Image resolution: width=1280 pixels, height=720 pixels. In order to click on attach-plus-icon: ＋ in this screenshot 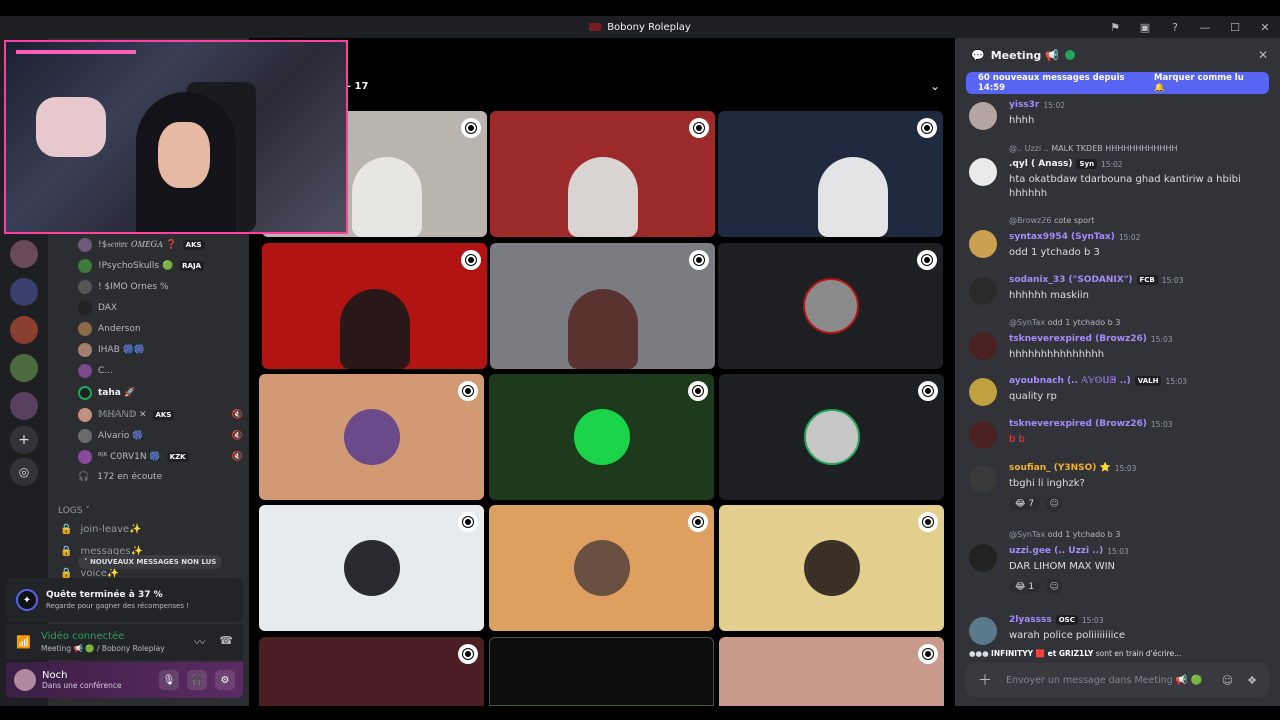, I will do `click(985, 680)`.